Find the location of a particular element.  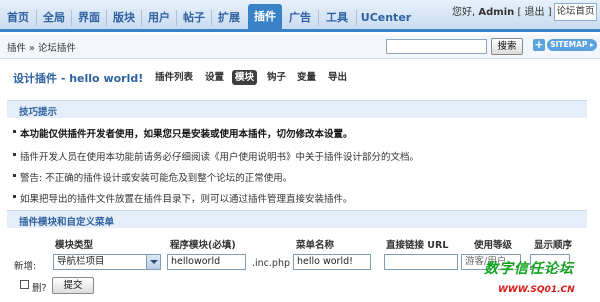

sitemap-button: SITEMAP ▸ is located at coordinates (572, 45).